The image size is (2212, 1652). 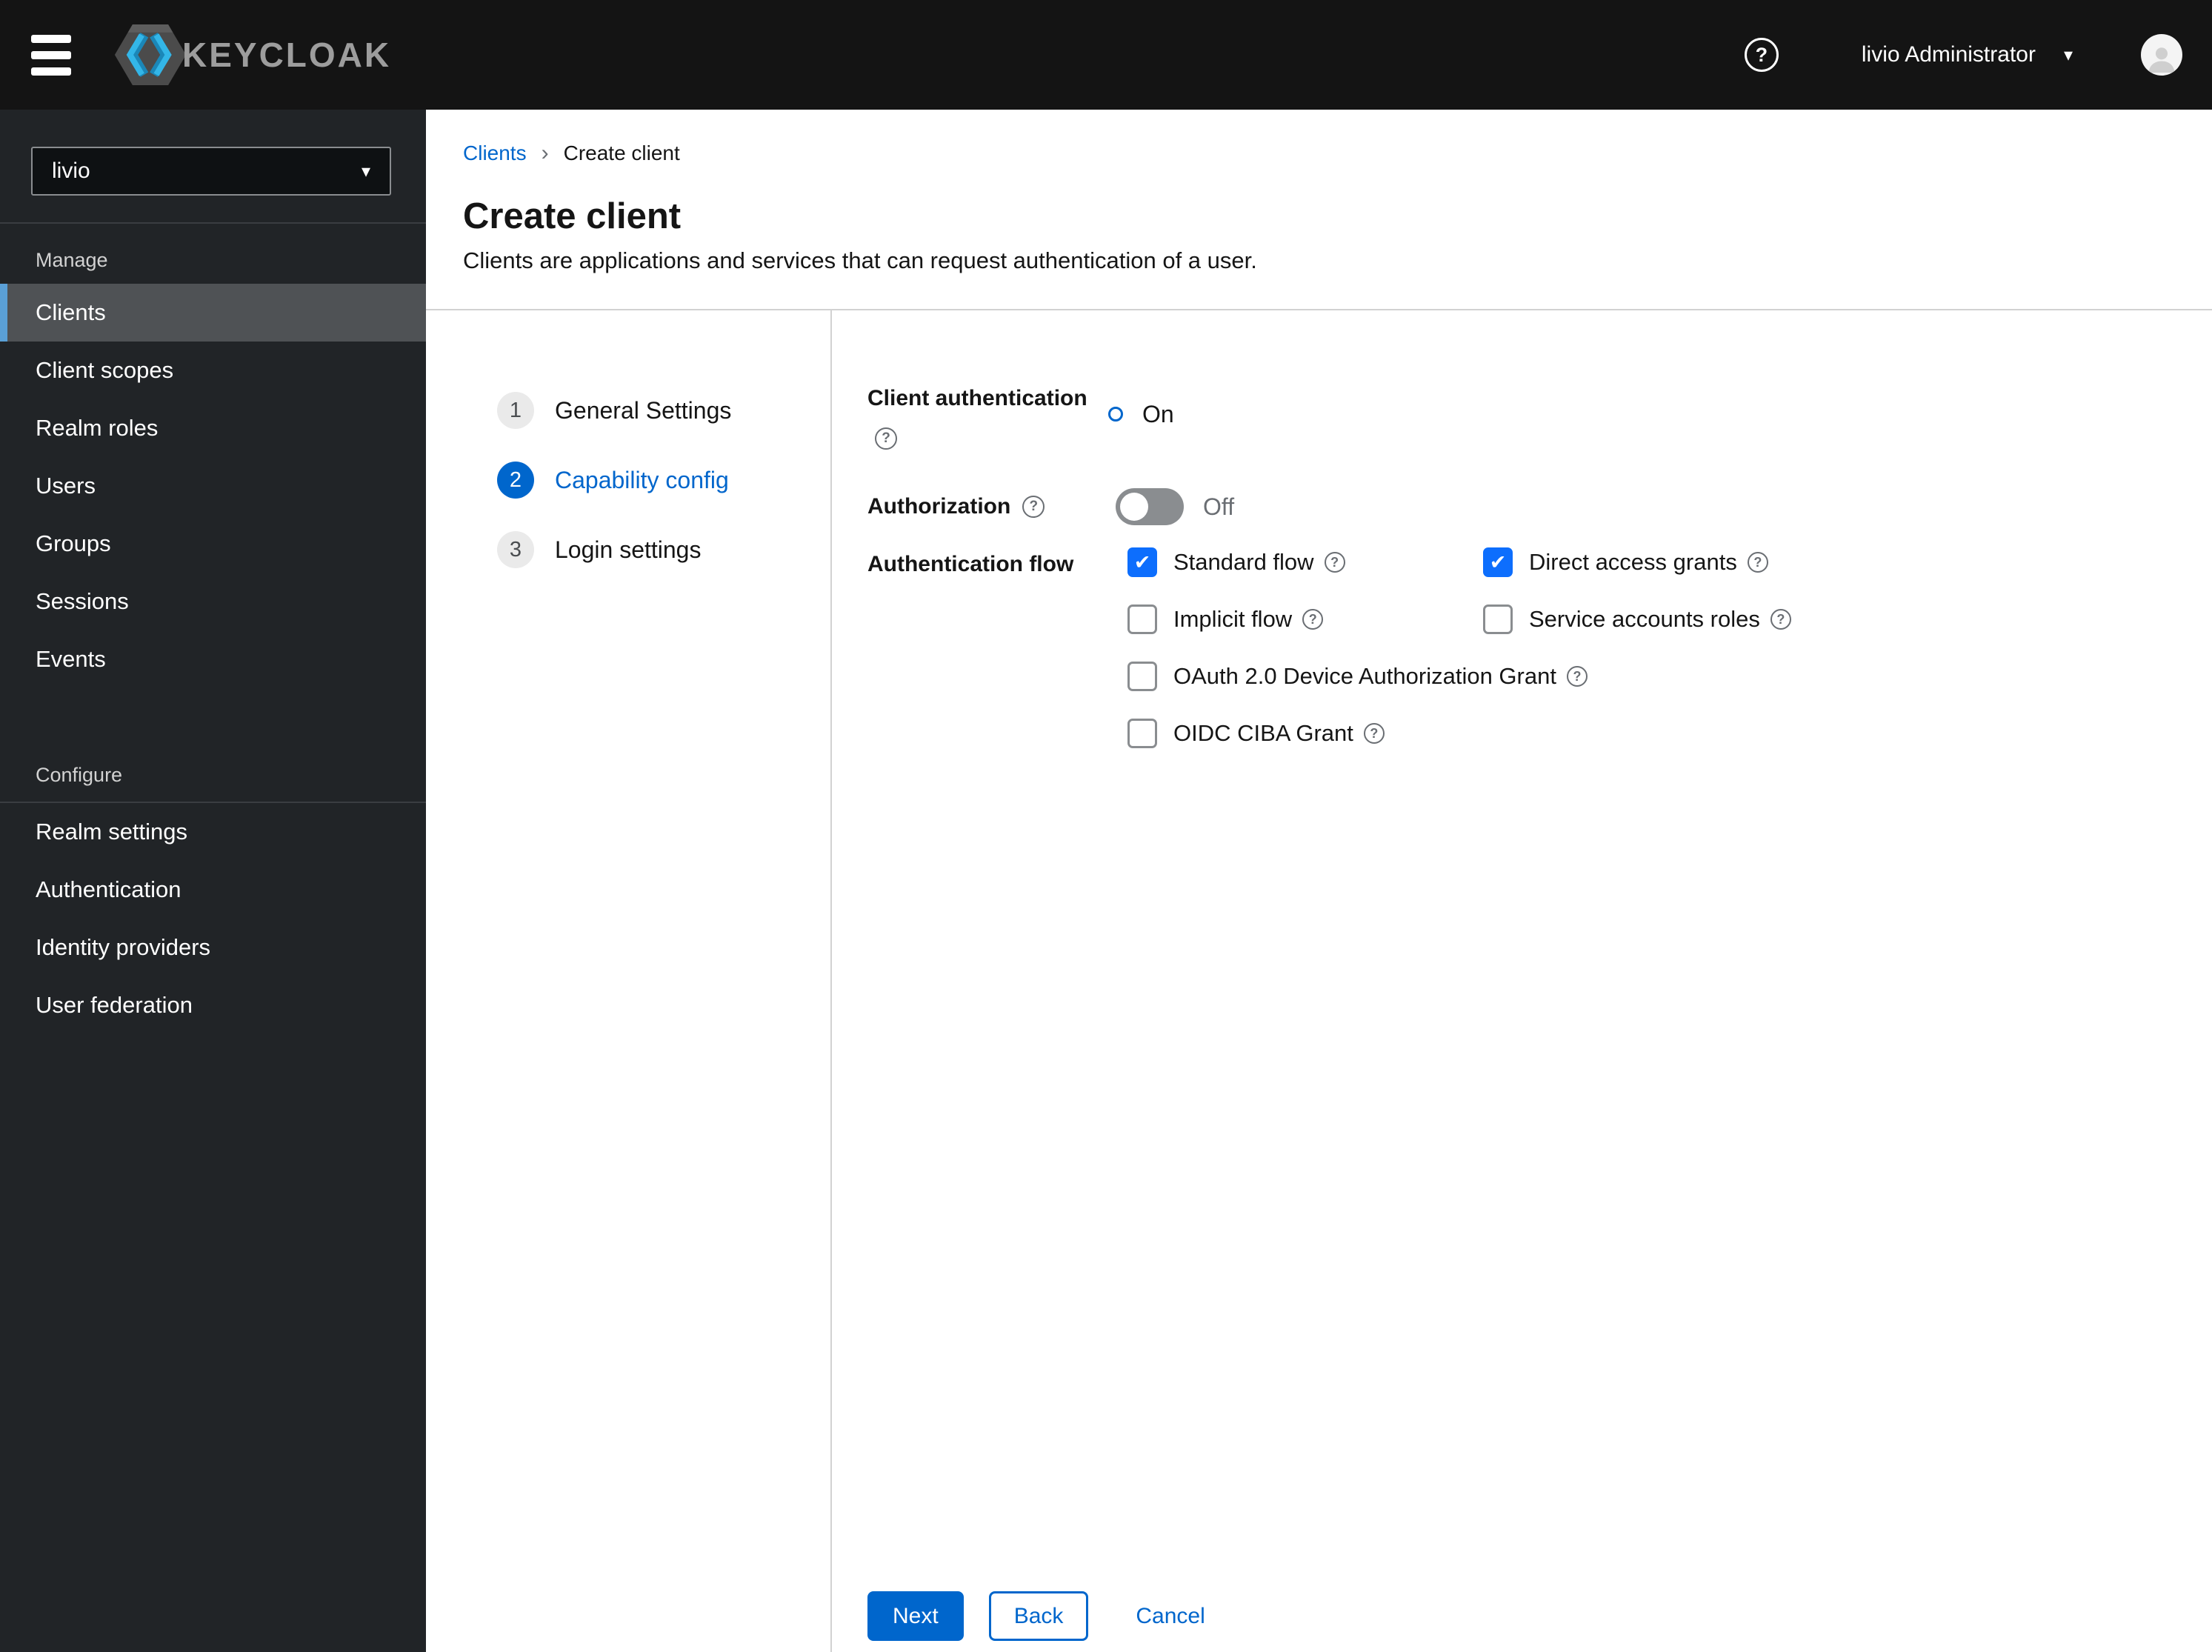 What do you see at coordinates (213, 832) in the screenshot?
I see `sidebar-item-realm-settings: Realm settings` at bounding box center [213, 832].